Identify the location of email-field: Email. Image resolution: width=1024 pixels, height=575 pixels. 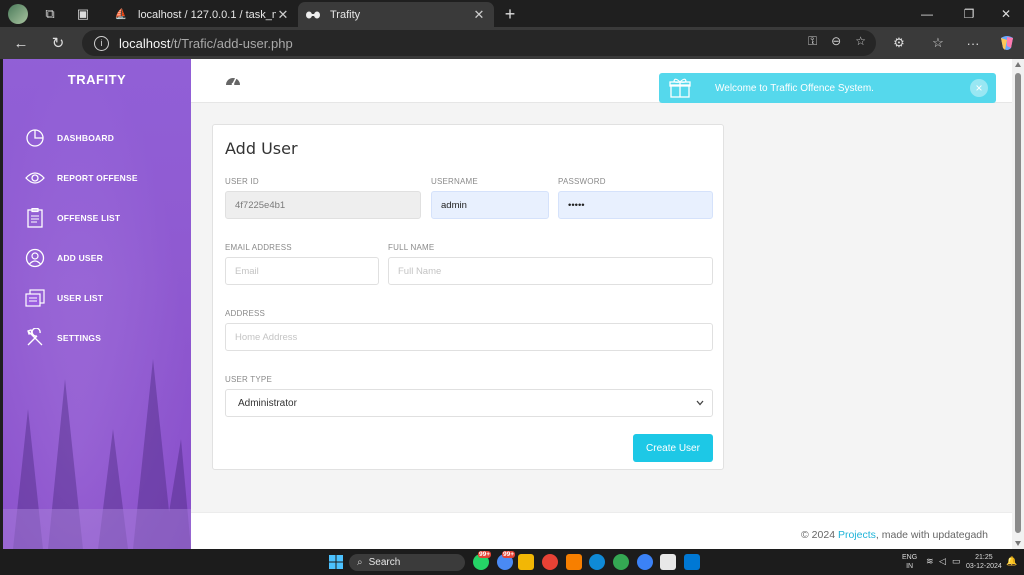
(302, 271).